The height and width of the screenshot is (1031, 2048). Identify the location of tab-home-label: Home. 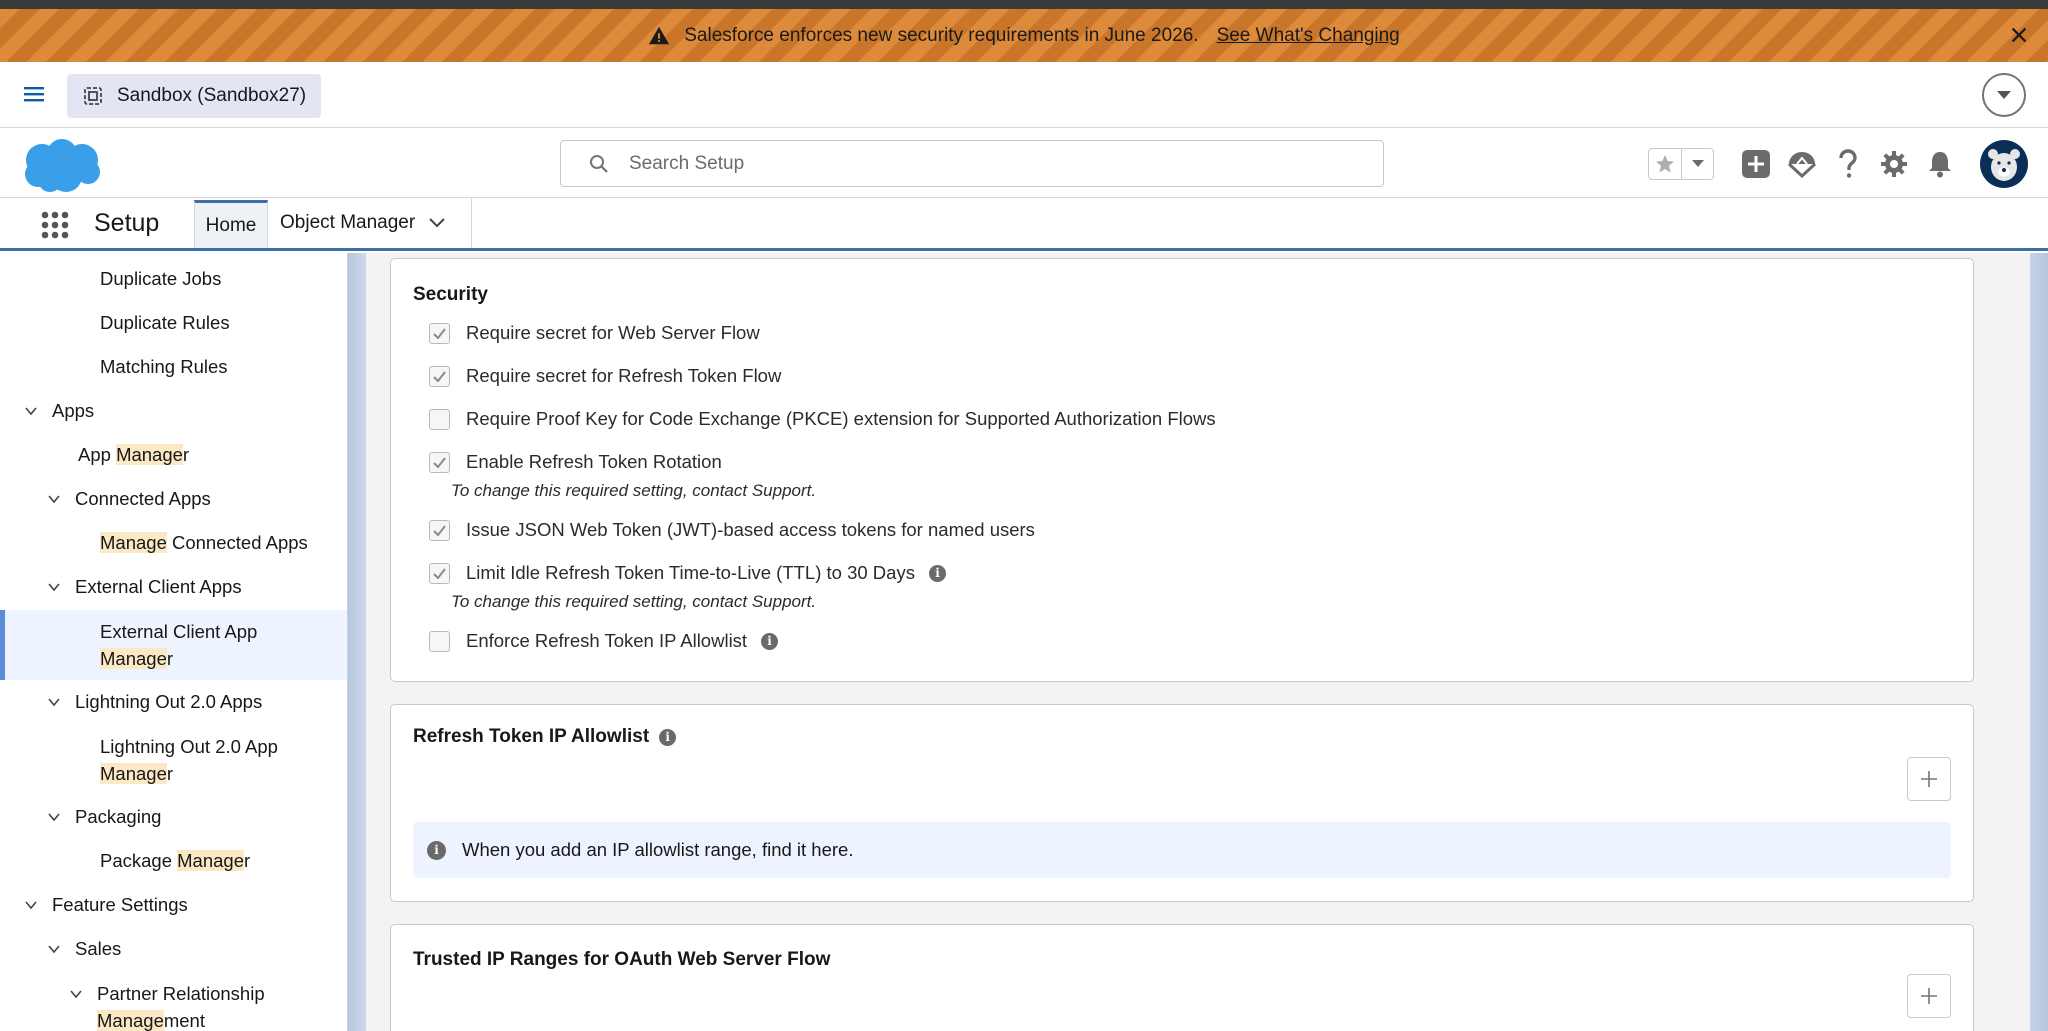
(231, 225).